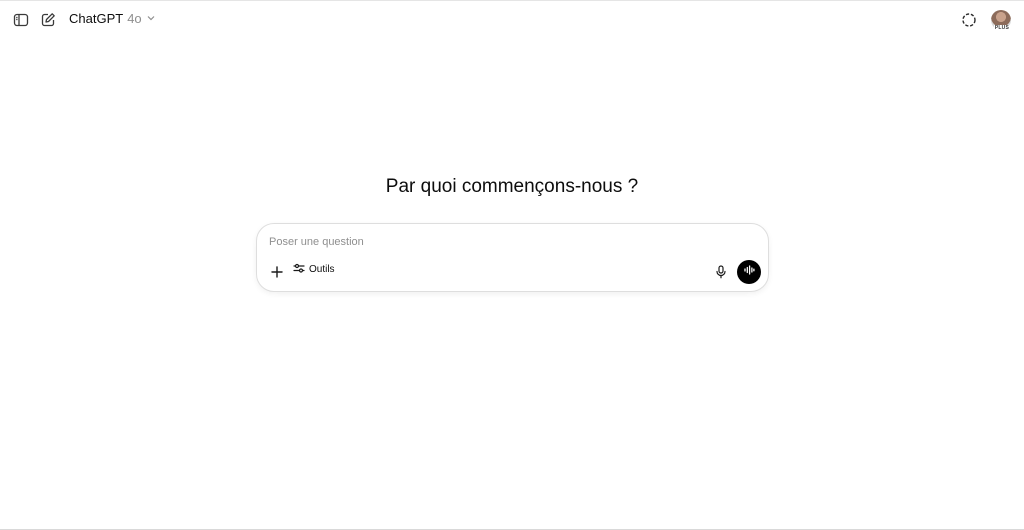 This screenshot has width=1024, height=530. I want to click on page-title: Par quoi commençons-nous ?, so click(512, 186).